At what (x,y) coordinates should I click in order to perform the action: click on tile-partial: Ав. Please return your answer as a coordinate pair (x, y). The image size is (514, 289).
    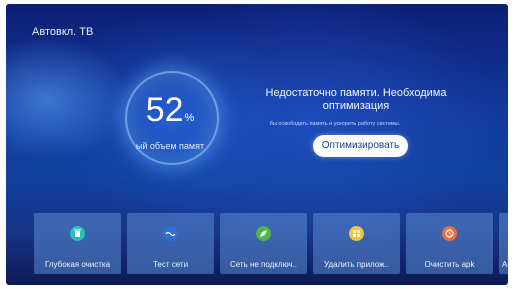
    Looking at the image, I should click on (503, 243).